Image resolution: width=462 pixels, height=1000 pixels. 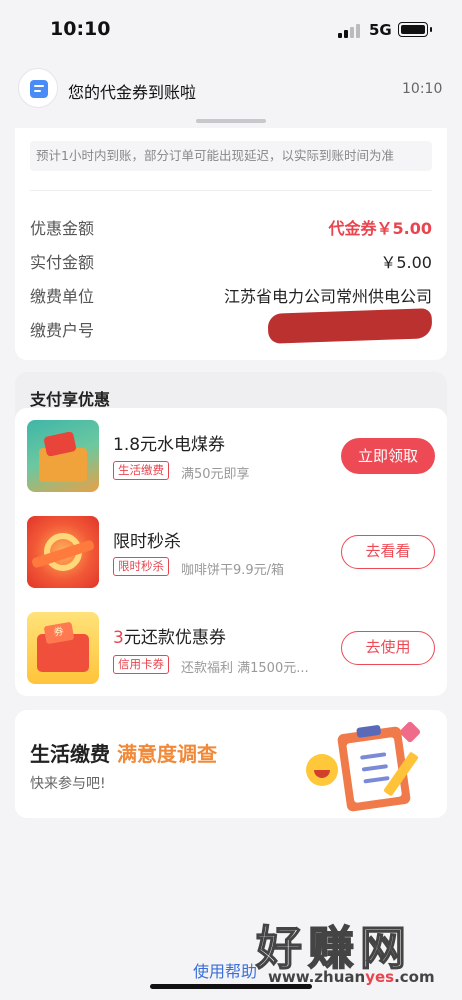 What do you see at coordinates (141, 664) in the screenshot?
I see `promo-tag-credit-card: 信用卡券` at bounding box center [141, 664].